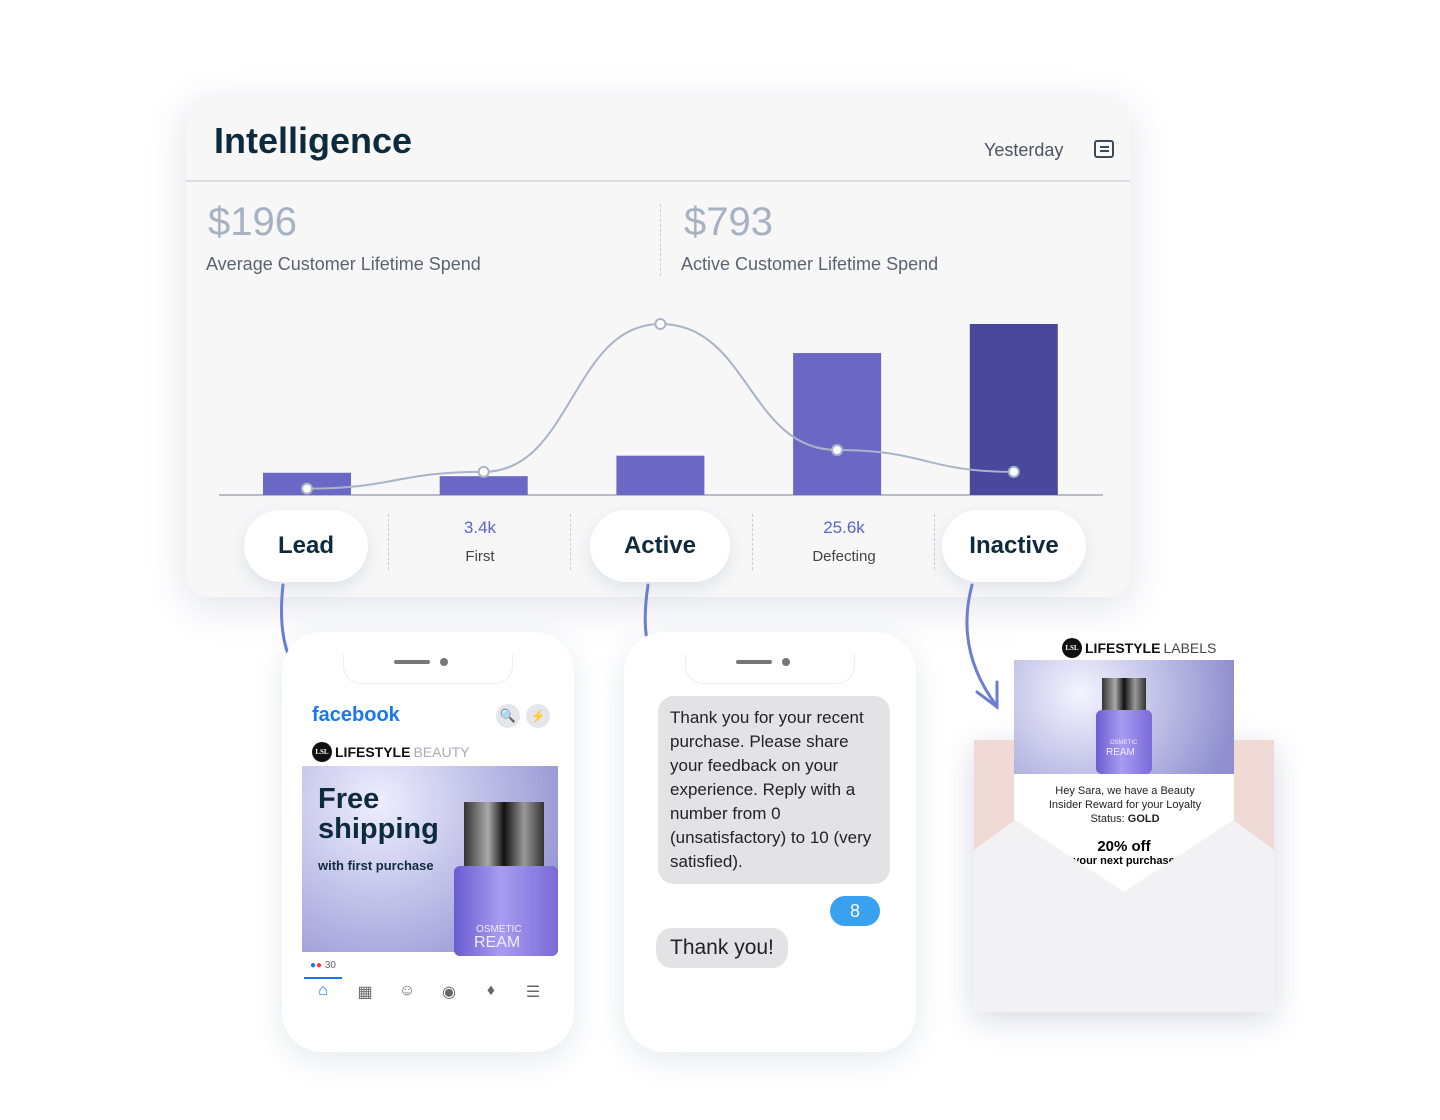 The image size is (1440, 1120). I want to click on search-icon: 🔍, so click(508, 716).